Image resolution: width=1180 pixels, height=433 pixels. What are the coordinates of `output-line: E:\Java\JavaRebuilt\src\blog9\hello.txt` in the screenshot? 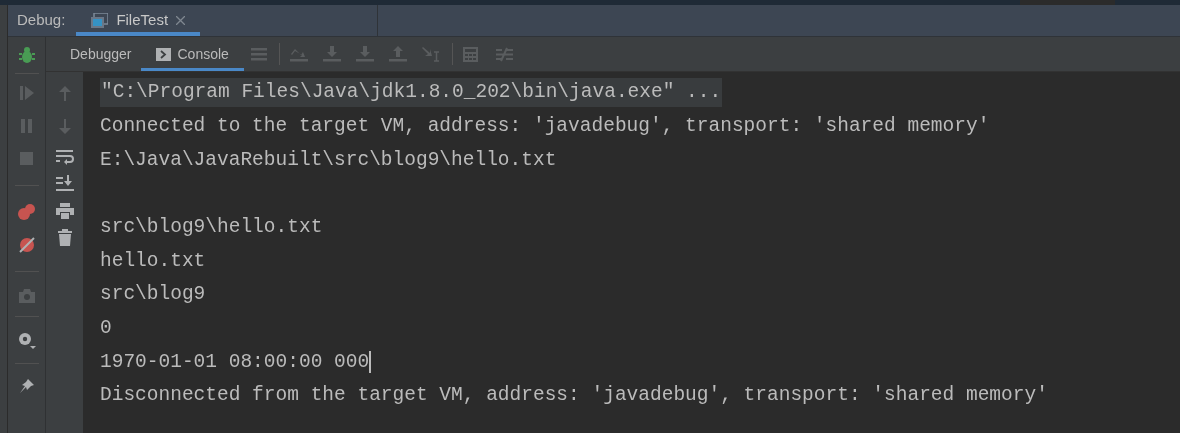 It's located at (328, 160).